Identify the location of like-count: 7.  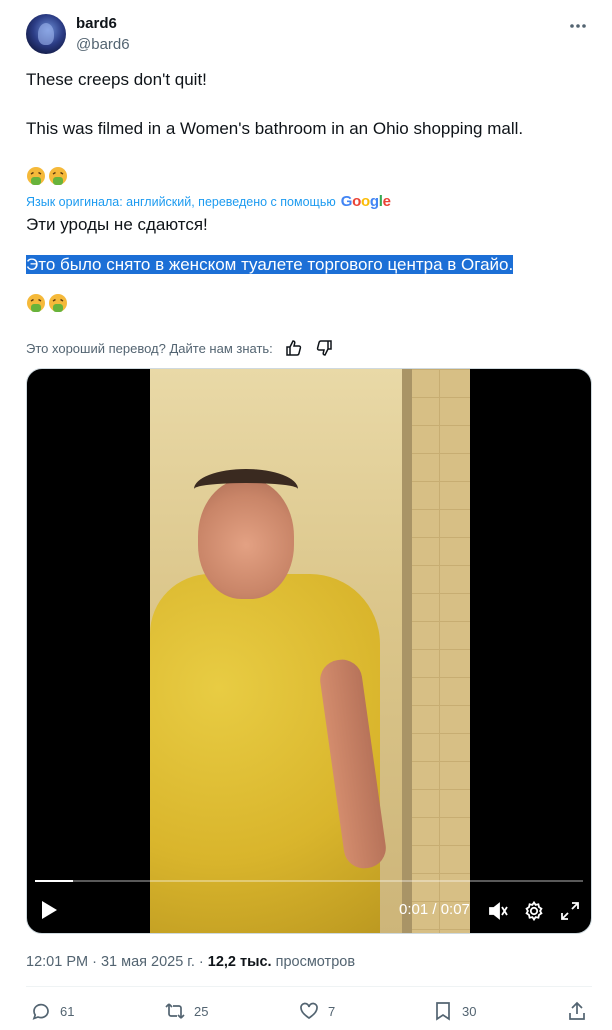
(332, 1011).